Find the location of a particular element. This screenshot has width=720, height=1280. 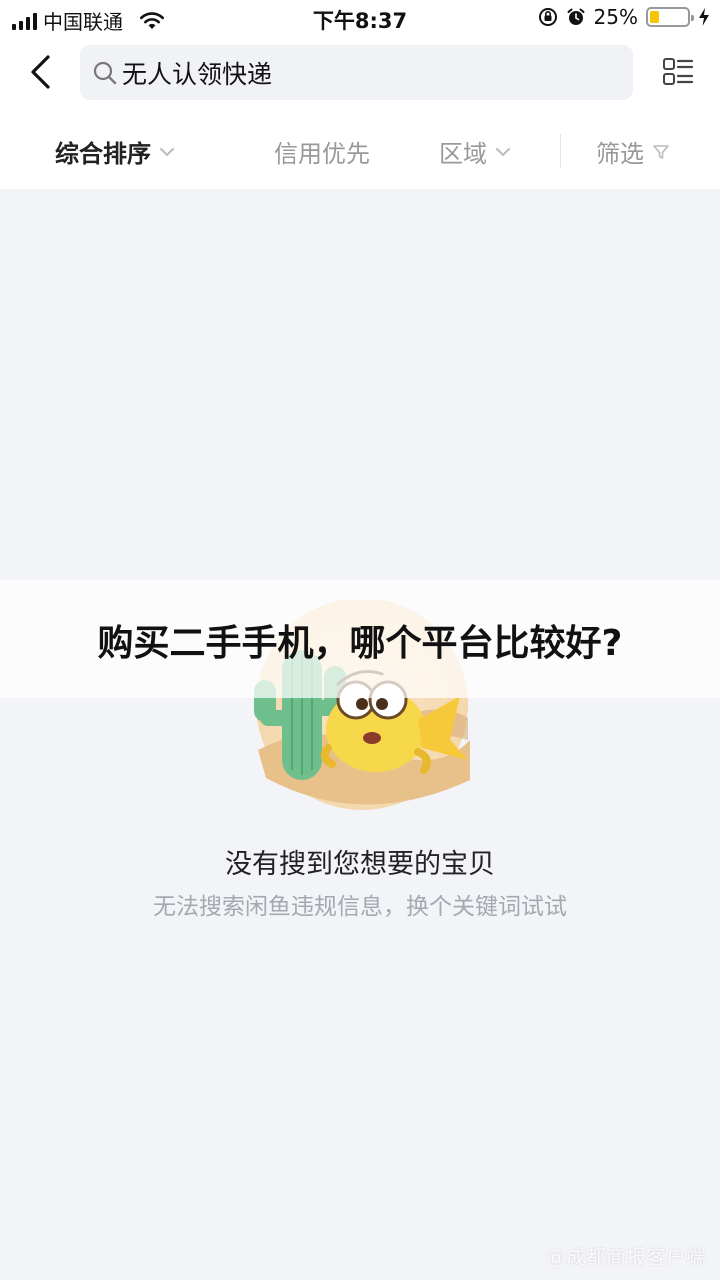

empty-state-subtitle: 无法搜索闲鱼违规信息，换个关键词试试 is located at coordinates (360, 907).